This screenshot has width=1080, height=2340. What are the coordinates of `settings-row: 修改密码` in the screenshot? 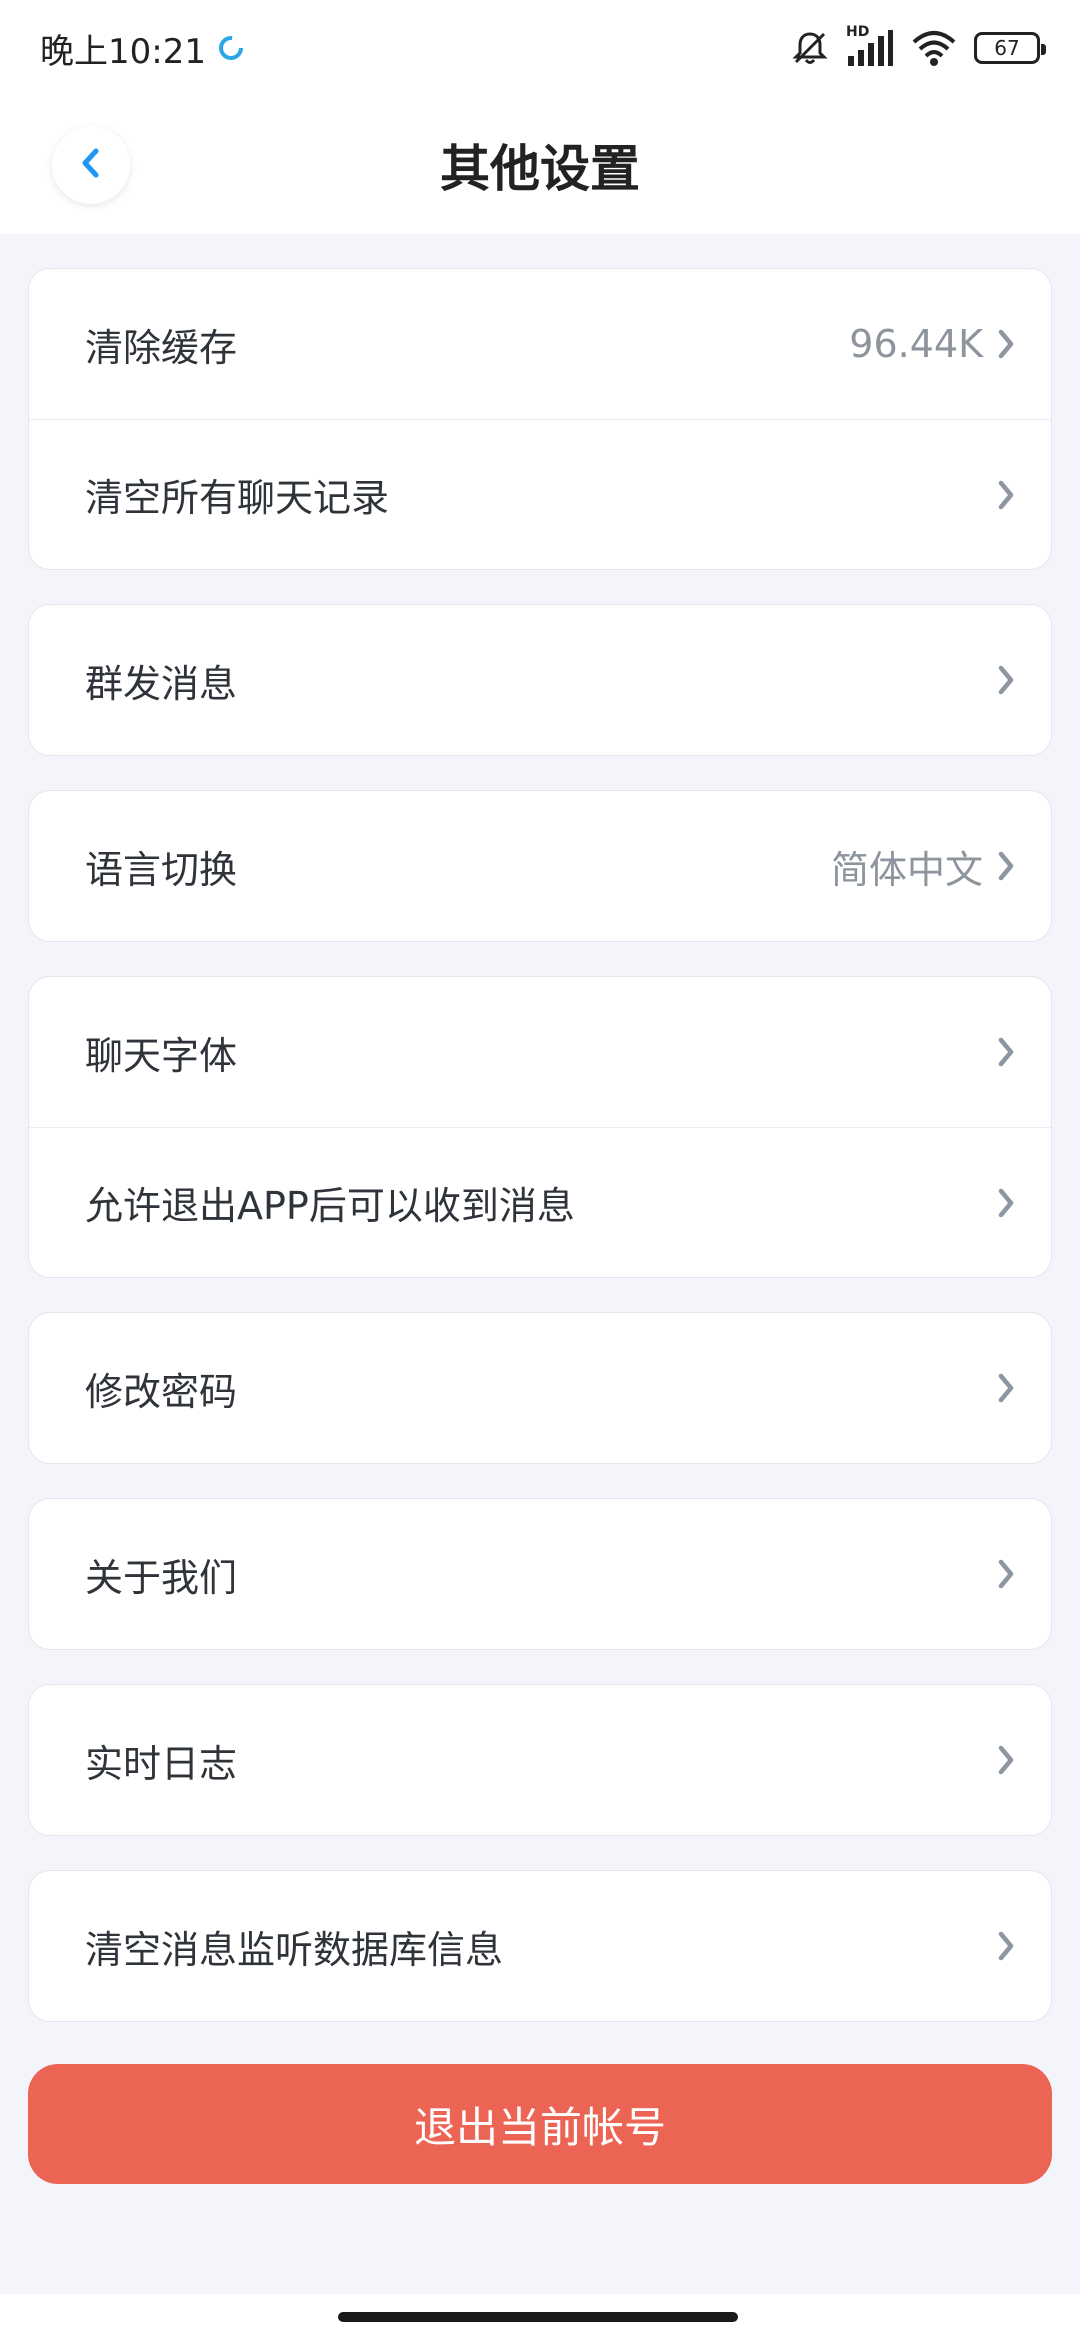 It's located at (540, 1388).